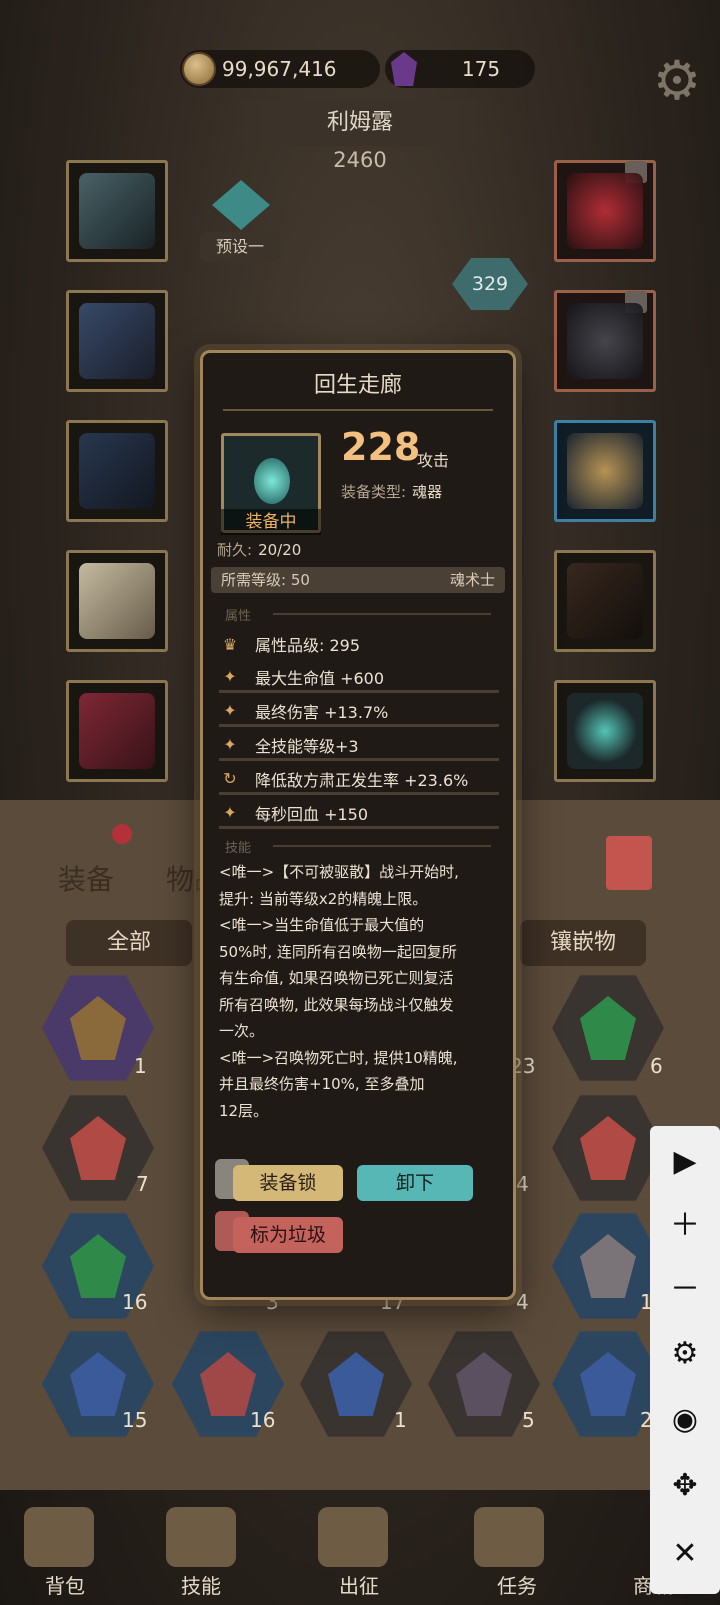 The height and width of the screenshot is (1605, 720). I want to click on equipment-lock-button: 装备锁, so click(288, 1183).